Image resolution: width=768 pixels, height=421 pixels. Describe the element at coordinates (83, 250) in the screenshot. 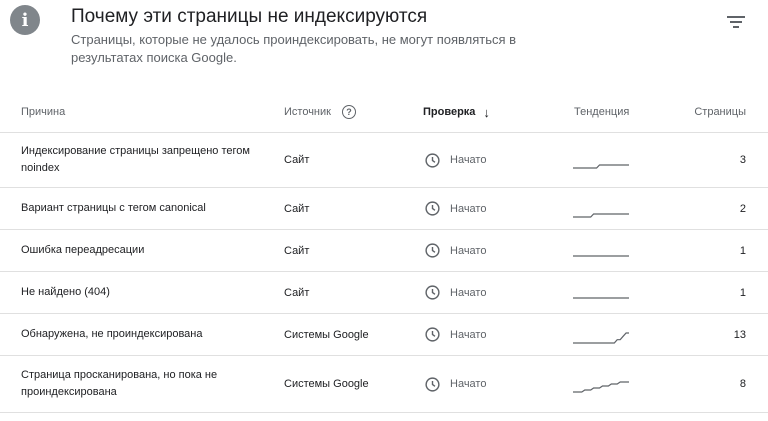

I see `row-reason: Ошибка переадресации` at that location.